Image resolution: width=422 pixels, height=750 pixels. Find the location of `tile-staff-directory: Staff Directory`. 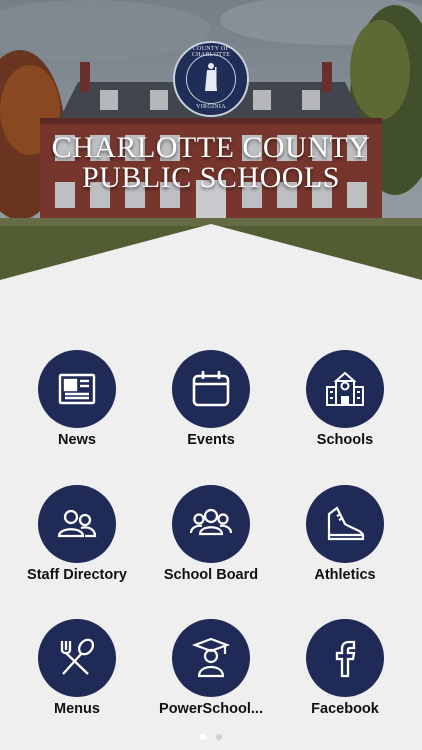

tile-staff-directory: Staff Directory is located at coordinates (77, 540).